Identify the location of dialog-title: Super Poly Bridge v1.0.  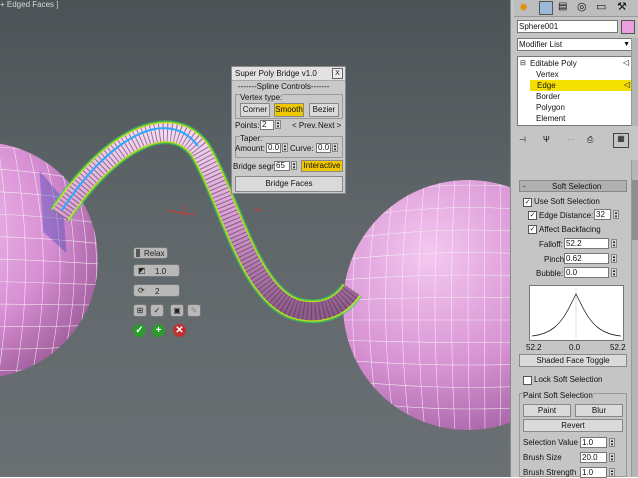
(276, 73).